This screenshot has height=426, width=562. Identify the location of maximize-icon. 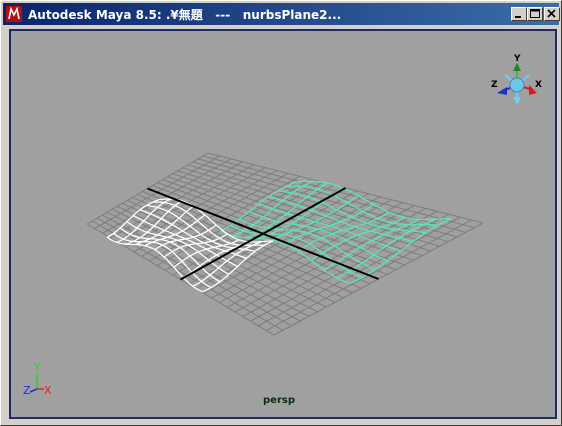
(535, 13).